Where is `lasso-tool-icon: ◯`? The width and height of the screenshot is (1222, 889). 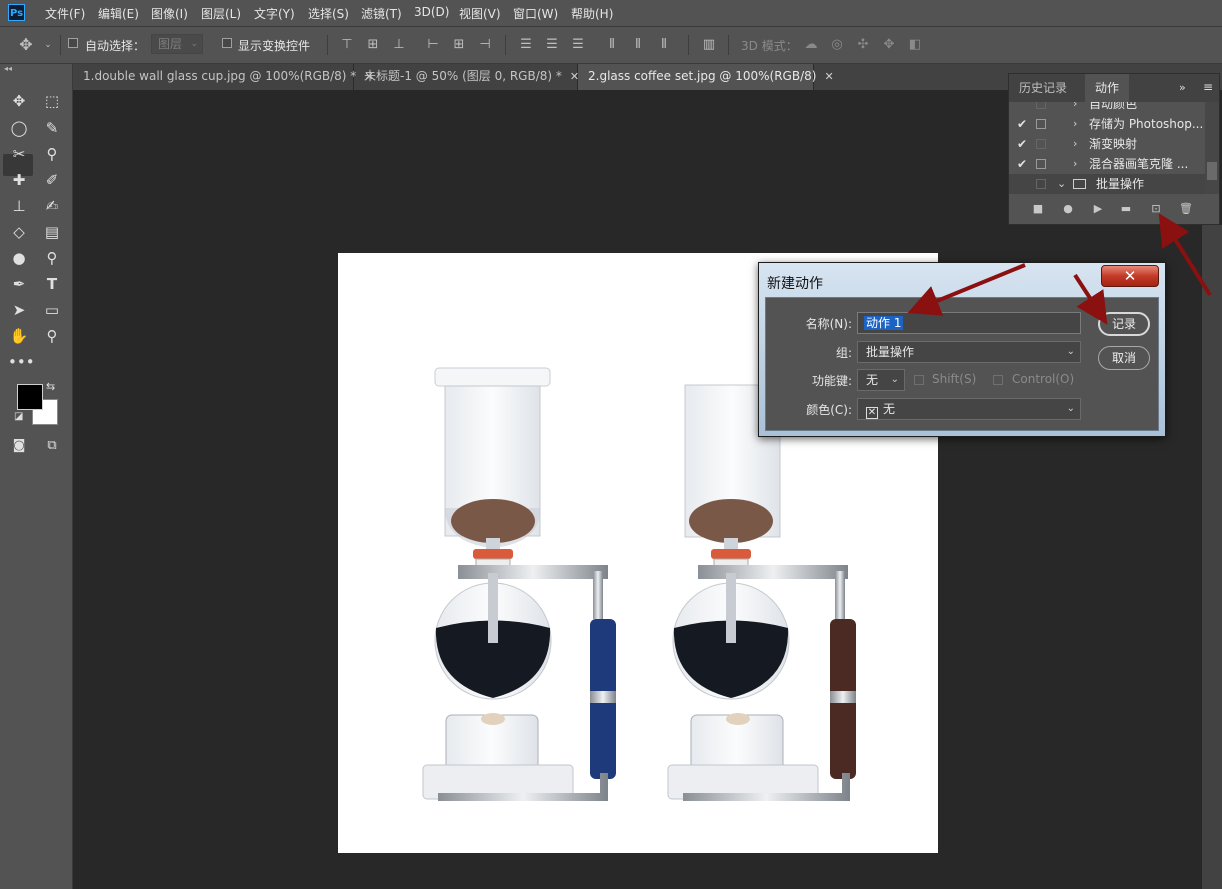 lasso-tool-icon: ◯ is located at coordinates (19, 128).